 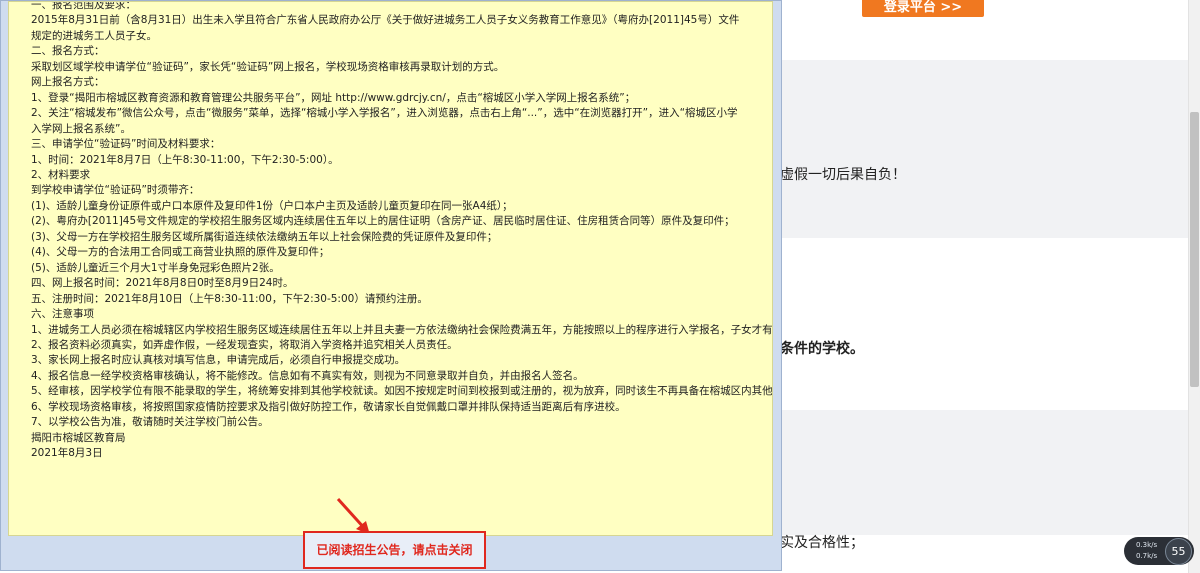 I want to click on close-notice-button: 已阅读招生公告，请点击关闭, so click(x=394, y=550).